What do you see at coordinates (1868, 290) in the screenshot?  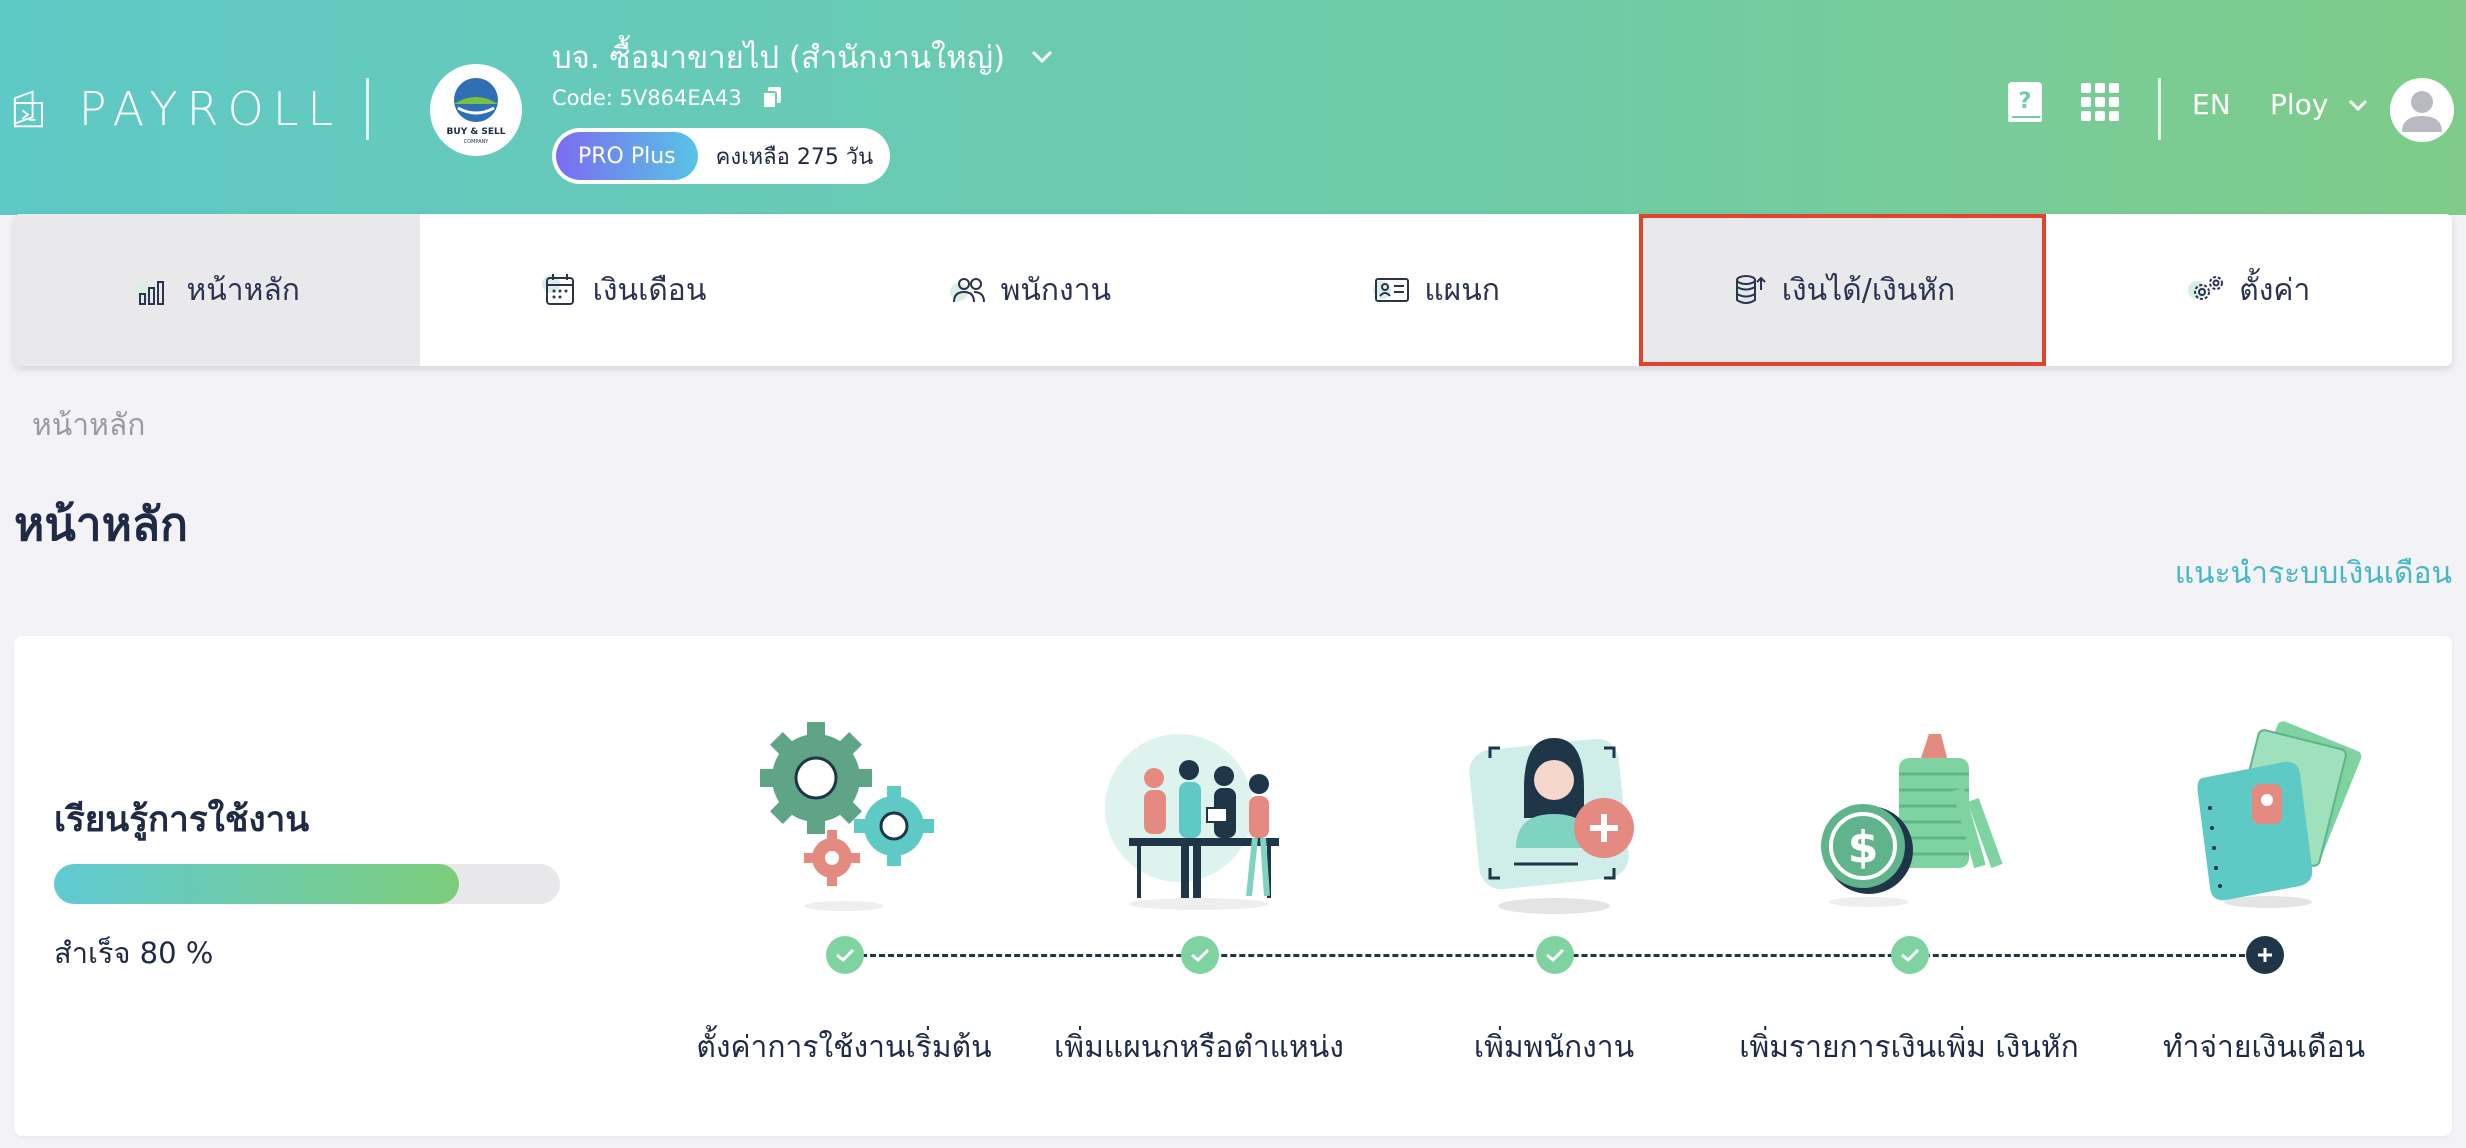 I see `tab-income-deduction-label: เงินได้/เงินหัก` at bounding box center [1868, 290].